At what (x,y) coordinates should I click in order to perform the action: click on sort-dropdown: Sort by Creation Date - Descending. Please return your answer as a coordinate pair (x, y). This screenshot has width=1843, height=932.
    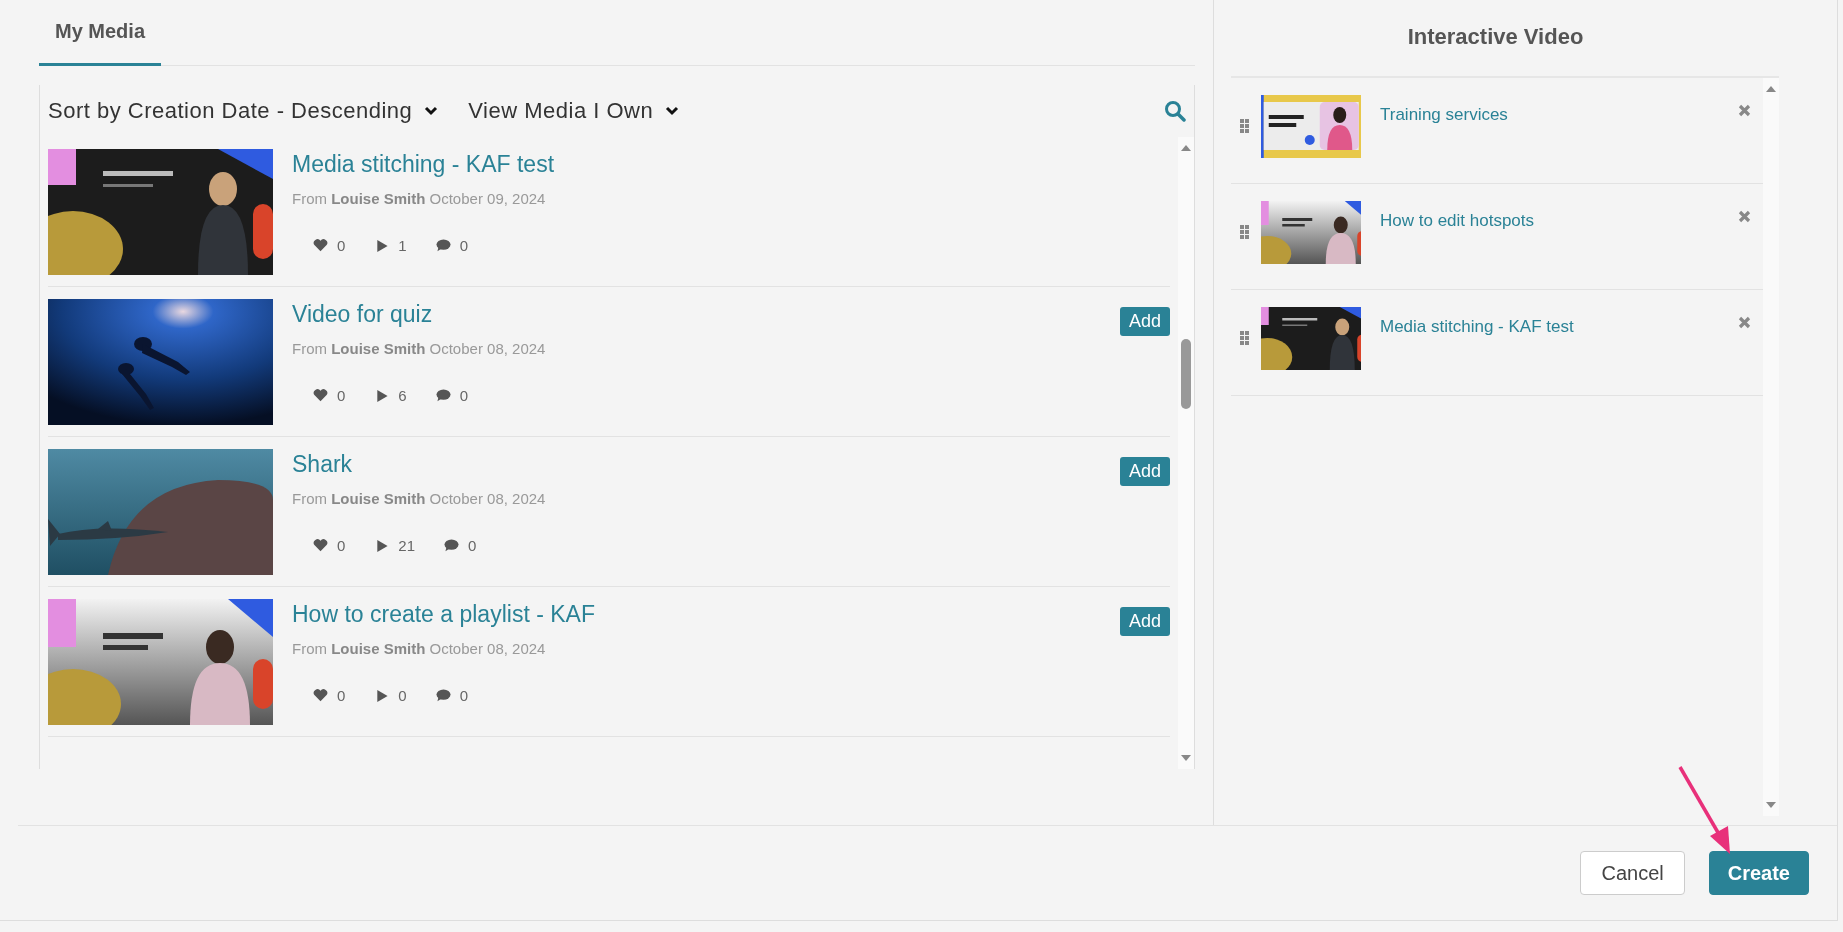
    Looking at the image, I should click on (243, 111).